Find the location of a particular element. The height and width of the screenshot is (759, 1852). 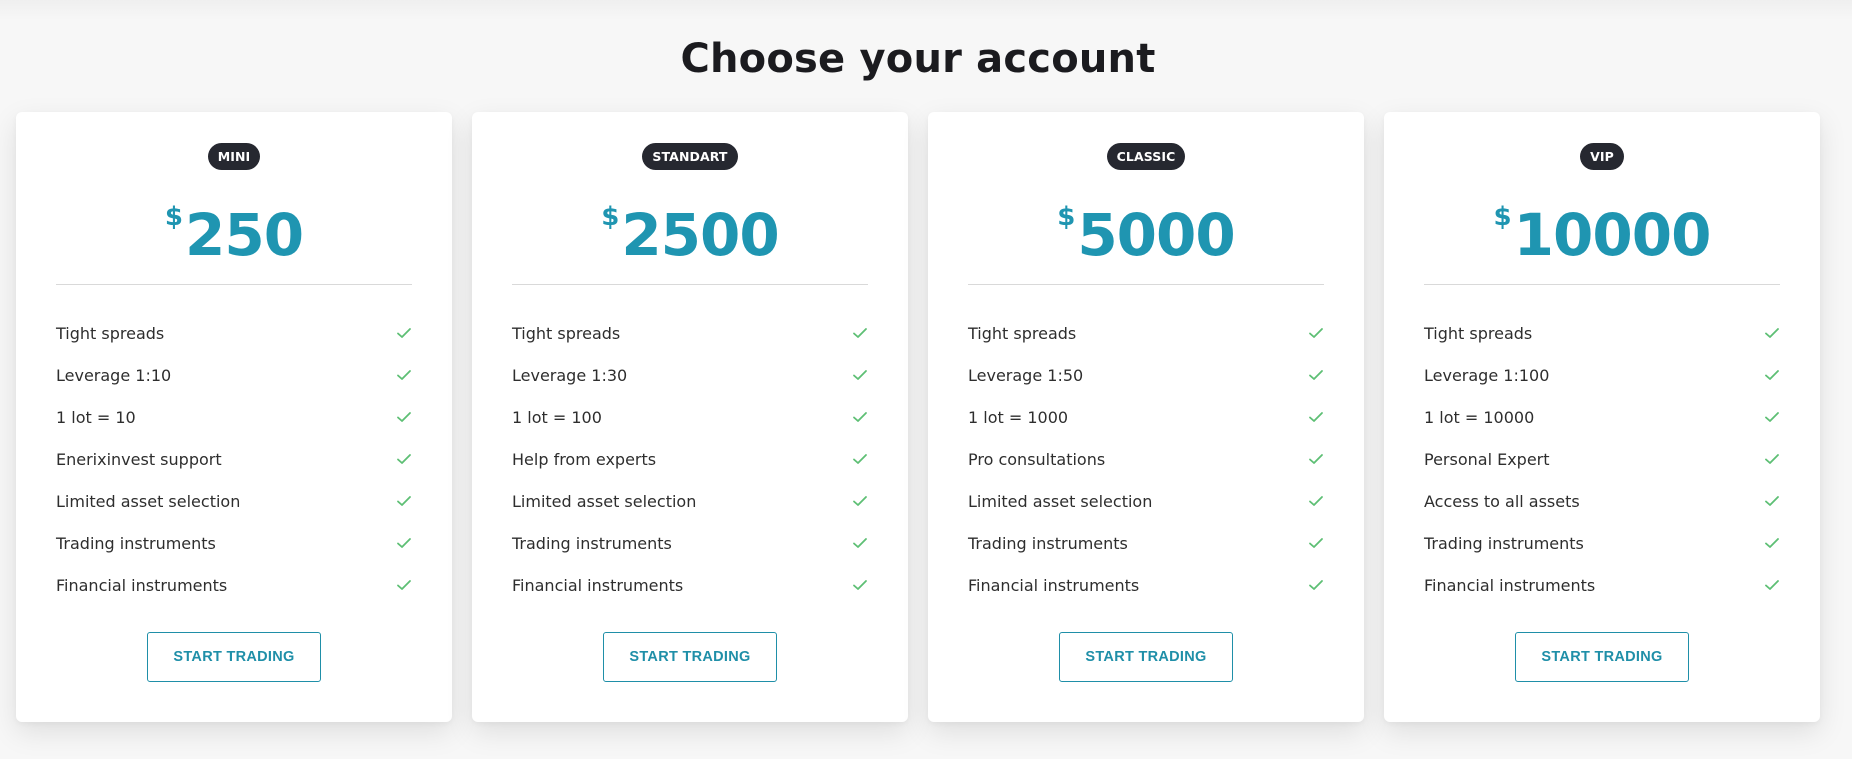

feature-item: Personal Expert is located at coordinates (1602, 459).